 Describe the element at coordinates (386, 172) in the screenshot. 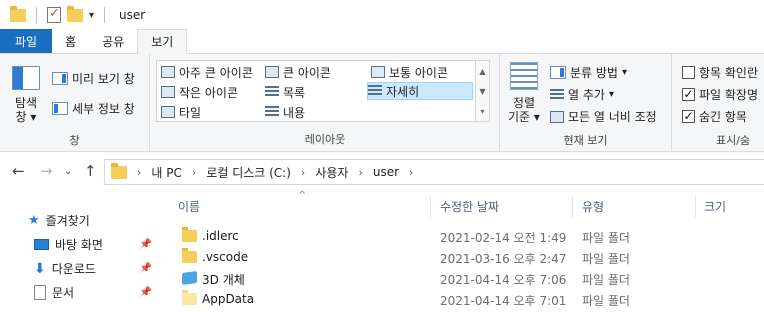

I see `breadcrumb-user: user` at that location.